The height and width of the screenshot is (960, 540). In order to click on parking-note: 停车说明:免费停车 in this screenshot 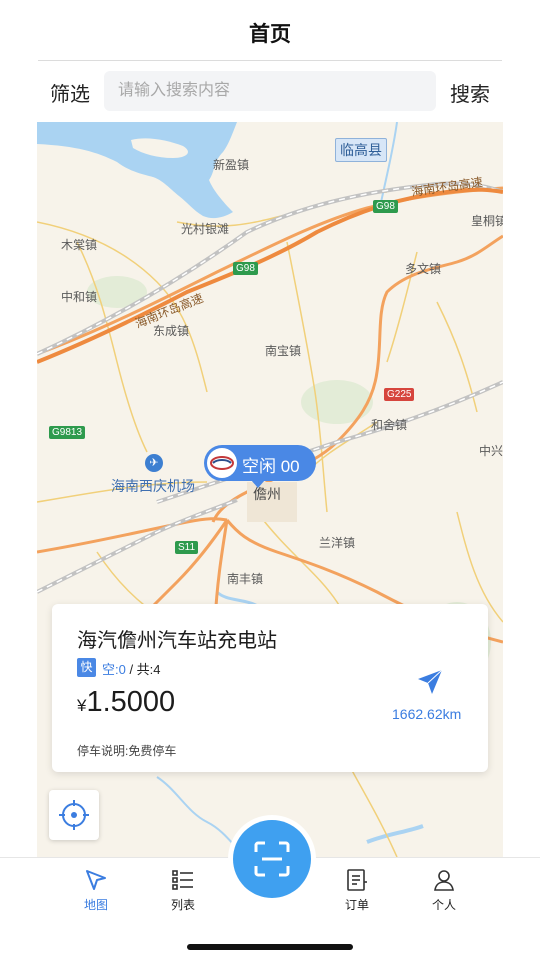, I will do `click(127, 751)`.